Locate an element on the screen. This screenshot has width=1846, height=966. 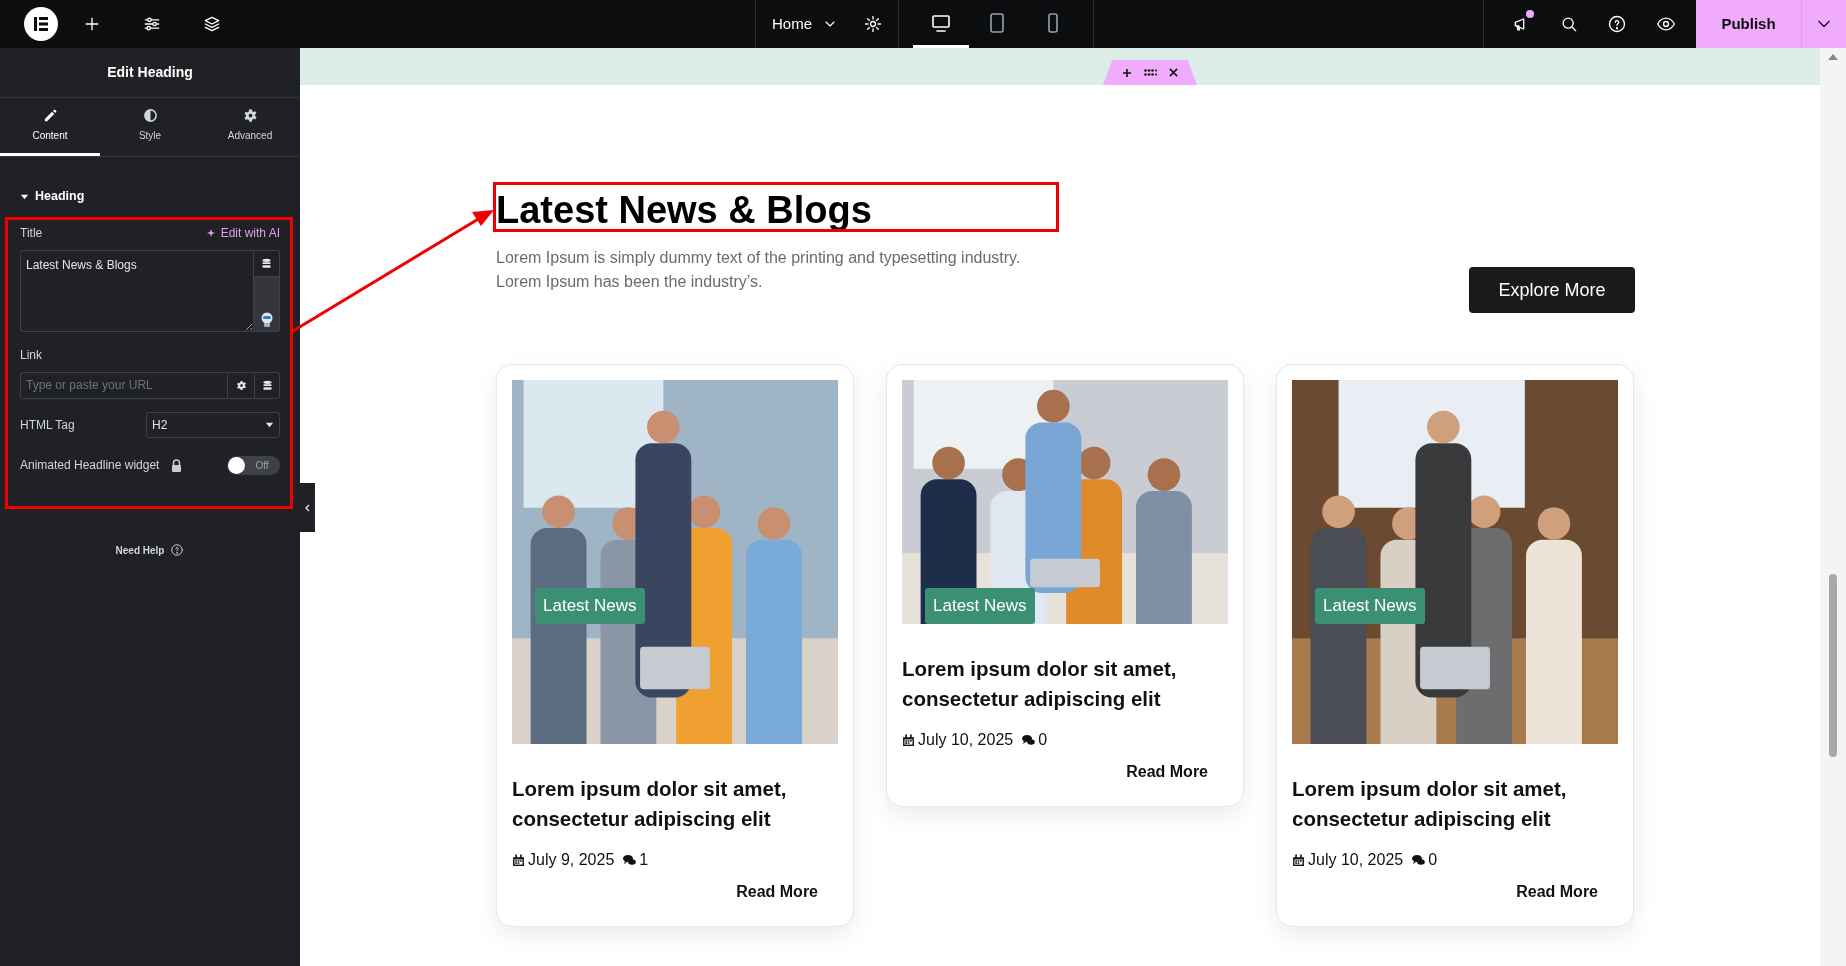
chevron-left-icon is located at coordinates (307, 507).